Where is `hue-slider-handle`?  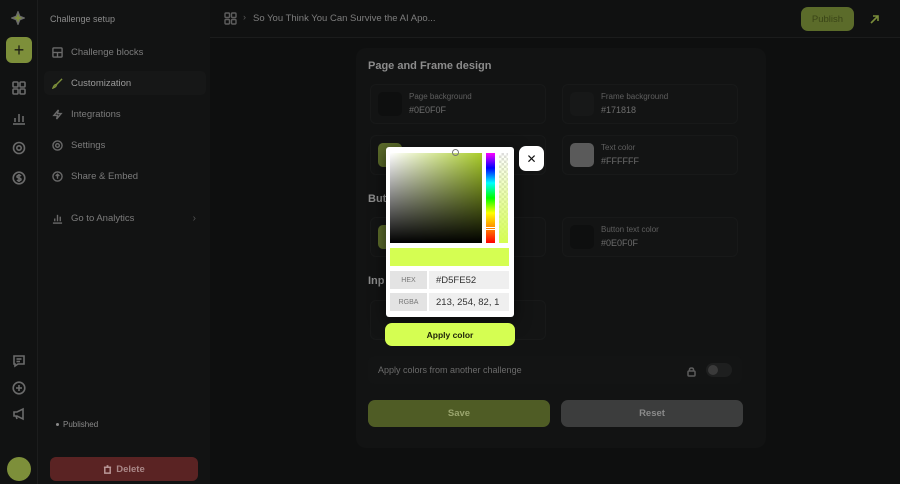
hue-slider-handle is located at coordinates (490, 228).